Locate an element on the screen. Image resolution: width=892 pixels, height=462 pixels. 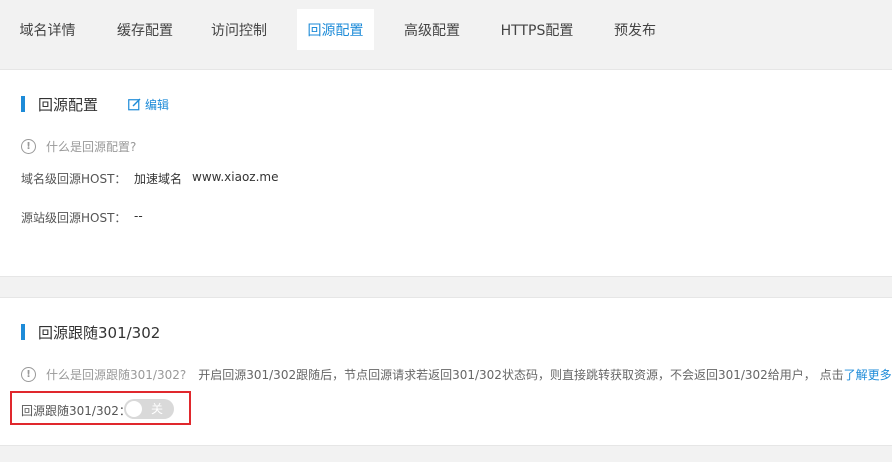
edit-label: 编辑 is located at coordinates (157, 105).